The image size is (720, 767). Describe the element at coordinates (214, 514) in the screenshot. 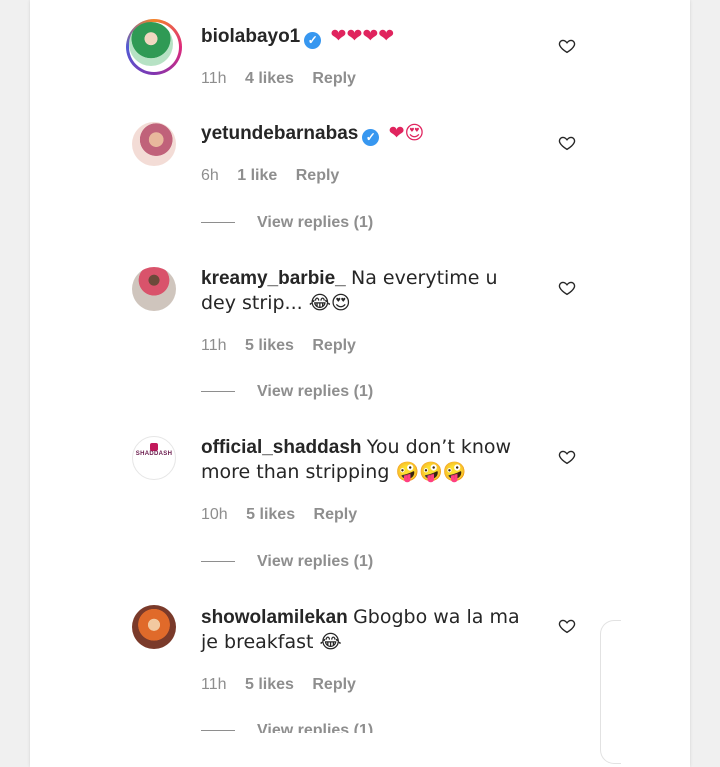

I see `comment-time: 10h` at that location.